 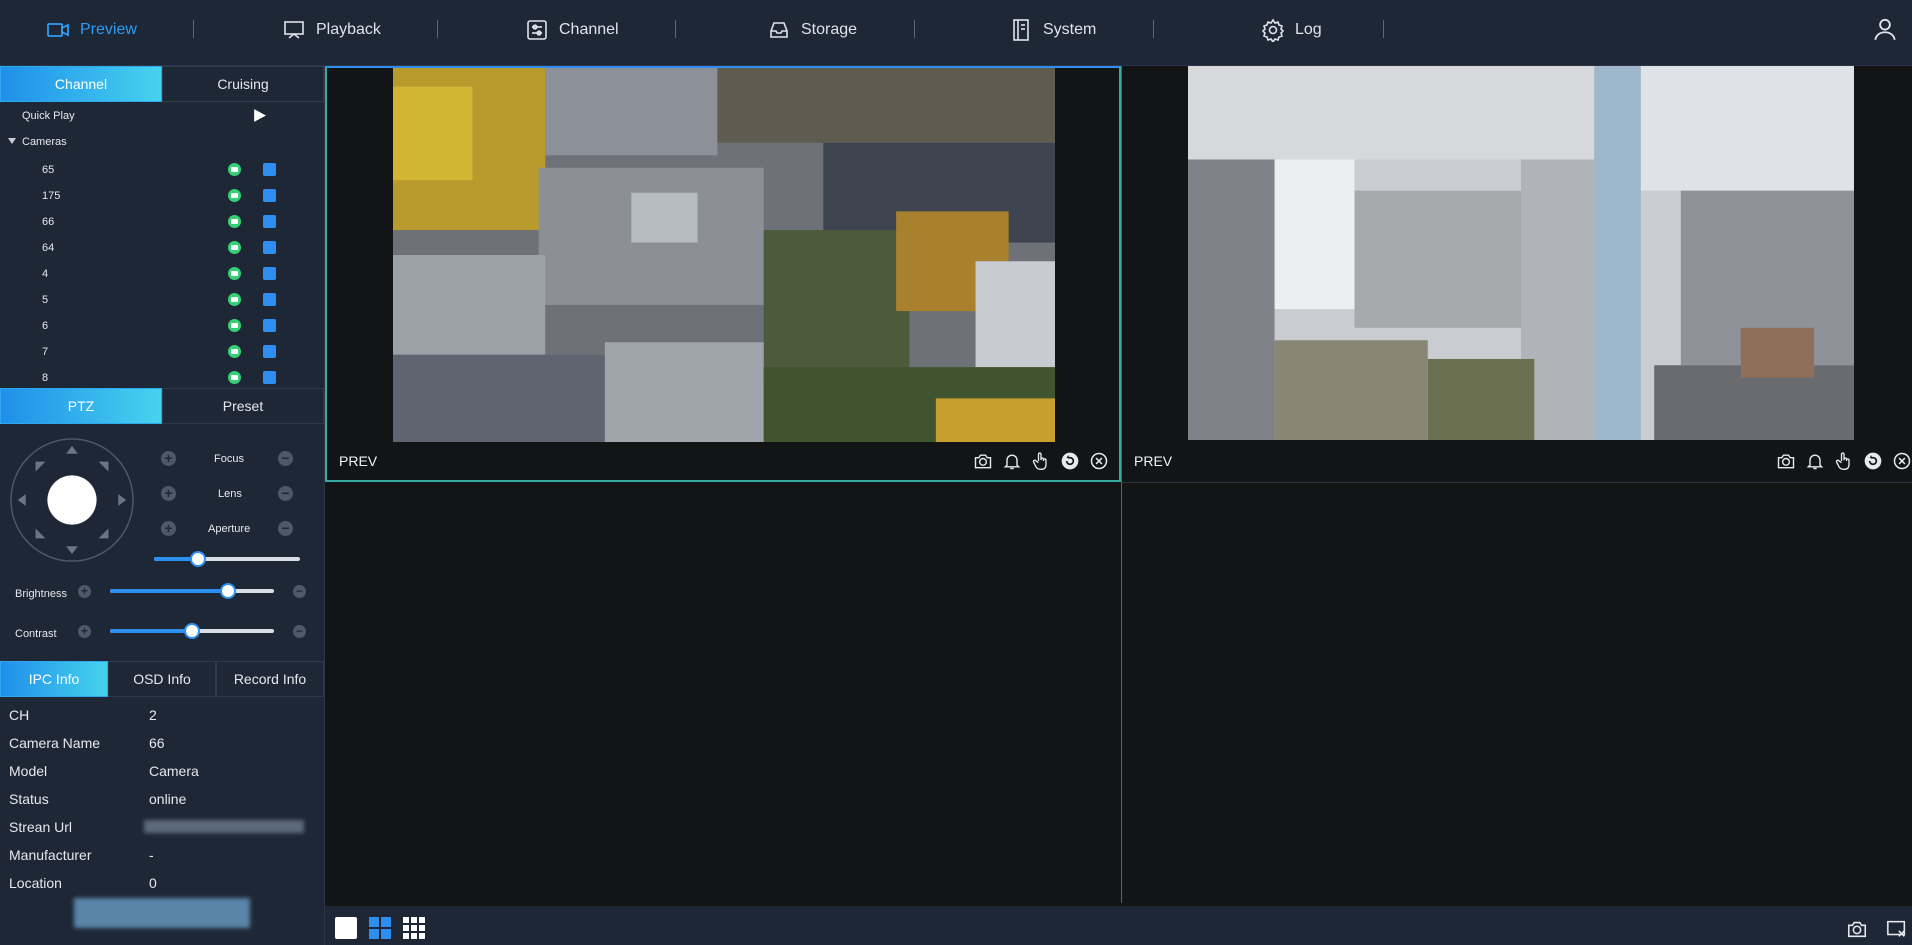 I want to click on info-row: Manufacturer -, so click(x=162, y=855).